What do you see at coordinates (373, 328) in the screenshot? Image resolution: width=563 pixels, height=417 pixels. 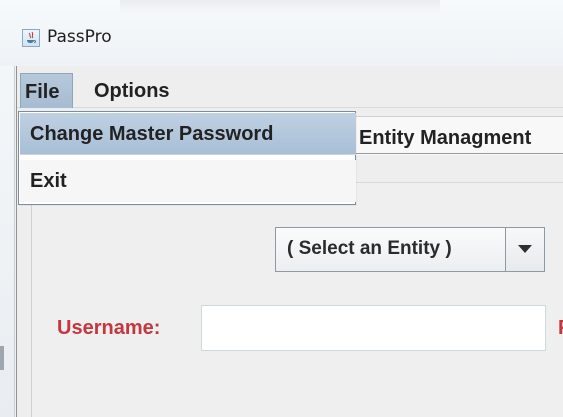 I see `username-input` at bounding box center [373, 328].